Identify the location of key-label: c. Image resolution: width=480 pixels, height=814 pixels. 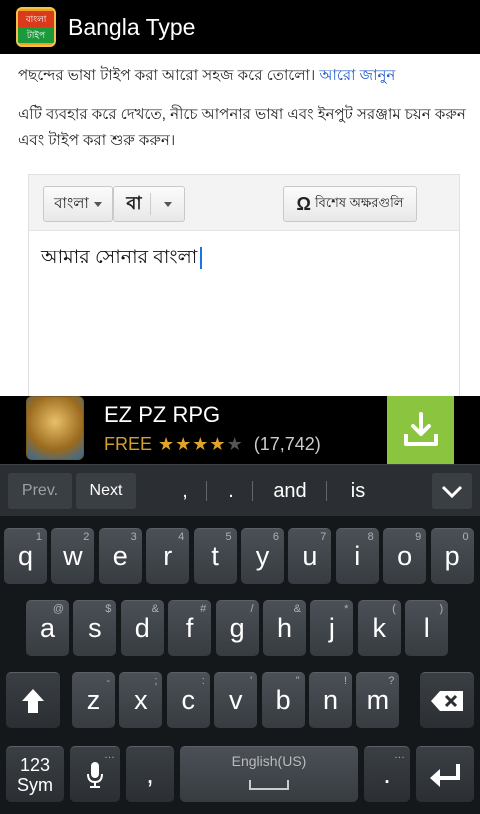
(188, 700).